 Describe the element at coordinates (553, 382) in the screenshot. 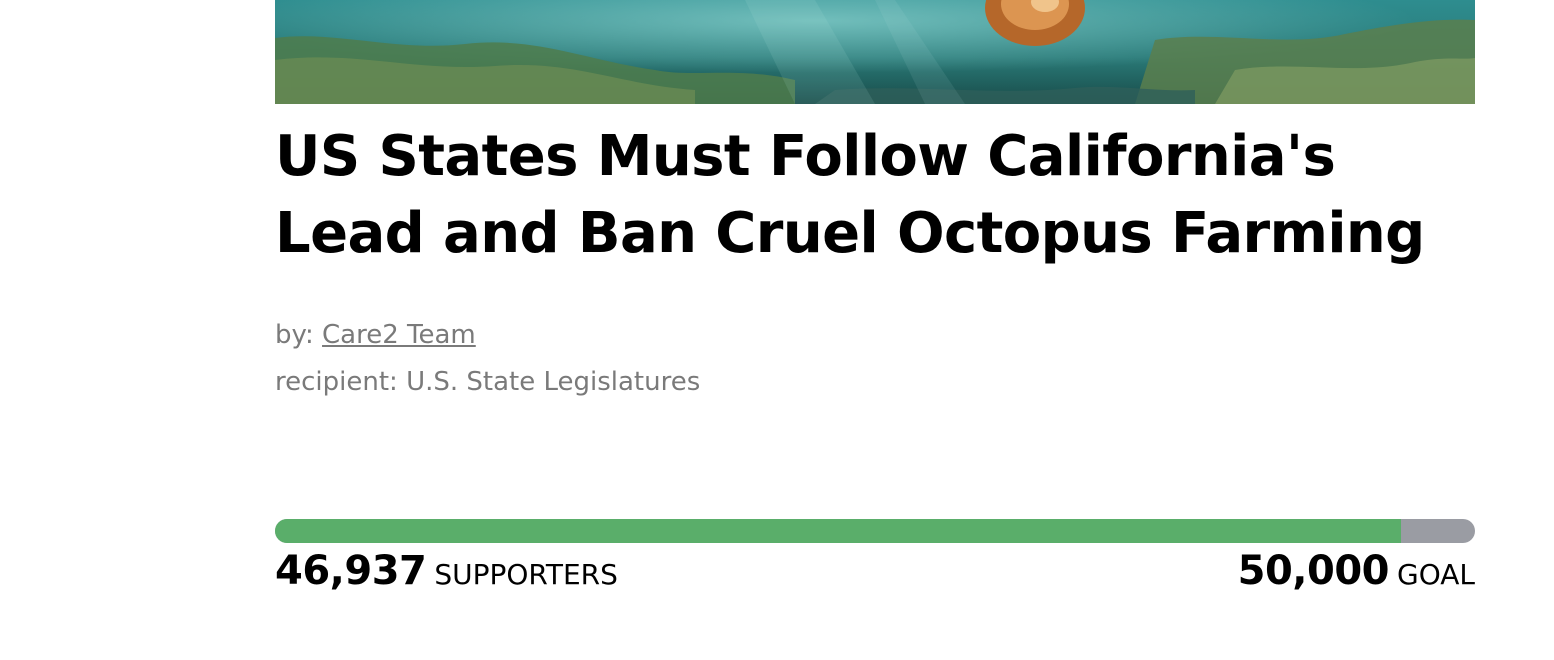

I see `recipient-value: U.S. State Legislatures` at that location.